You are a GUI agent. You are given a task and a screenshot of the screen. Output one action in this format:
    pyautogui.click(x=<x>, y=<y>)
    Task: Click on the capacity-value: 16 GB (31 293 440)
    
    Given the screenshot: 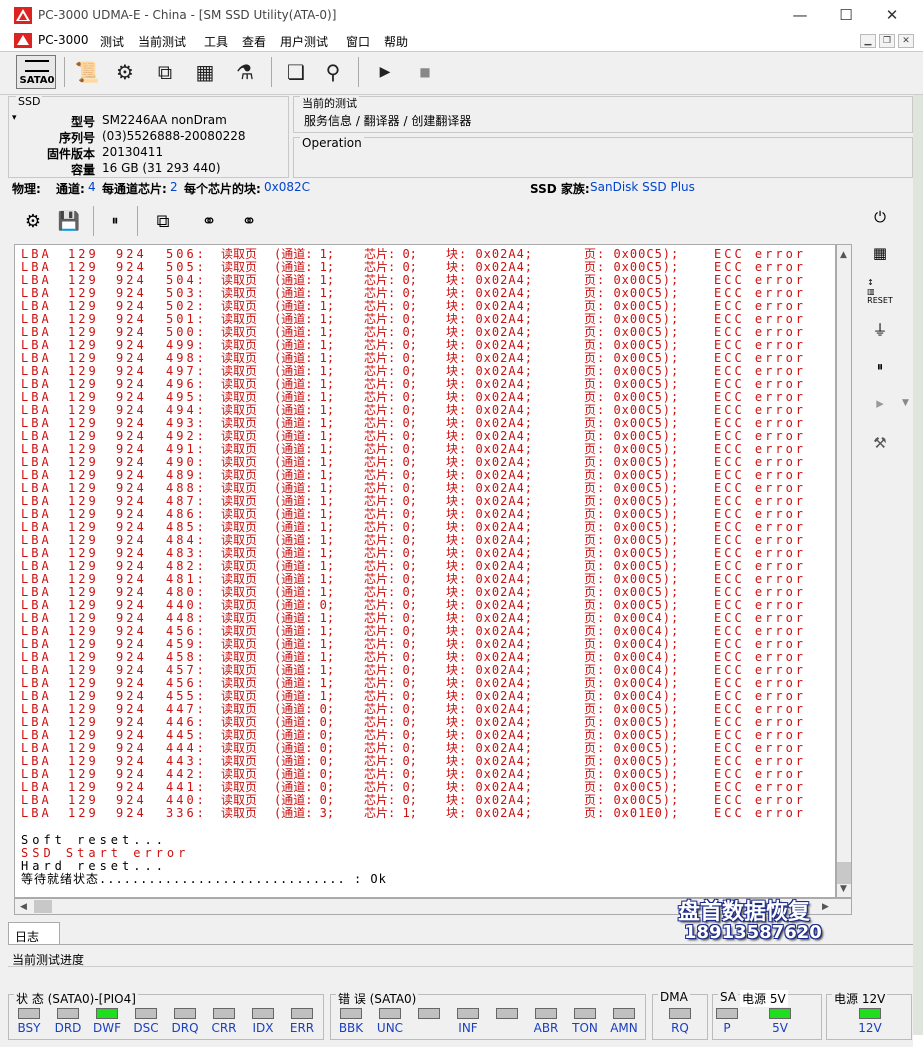 What is the action you would take?
    pyautogui.click(x=161, y=168)
    